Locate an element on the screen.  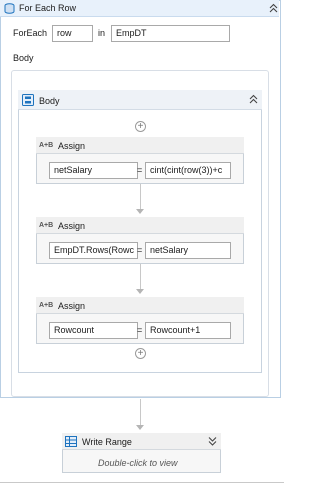
database-icon is located at coordinates (9, 8).